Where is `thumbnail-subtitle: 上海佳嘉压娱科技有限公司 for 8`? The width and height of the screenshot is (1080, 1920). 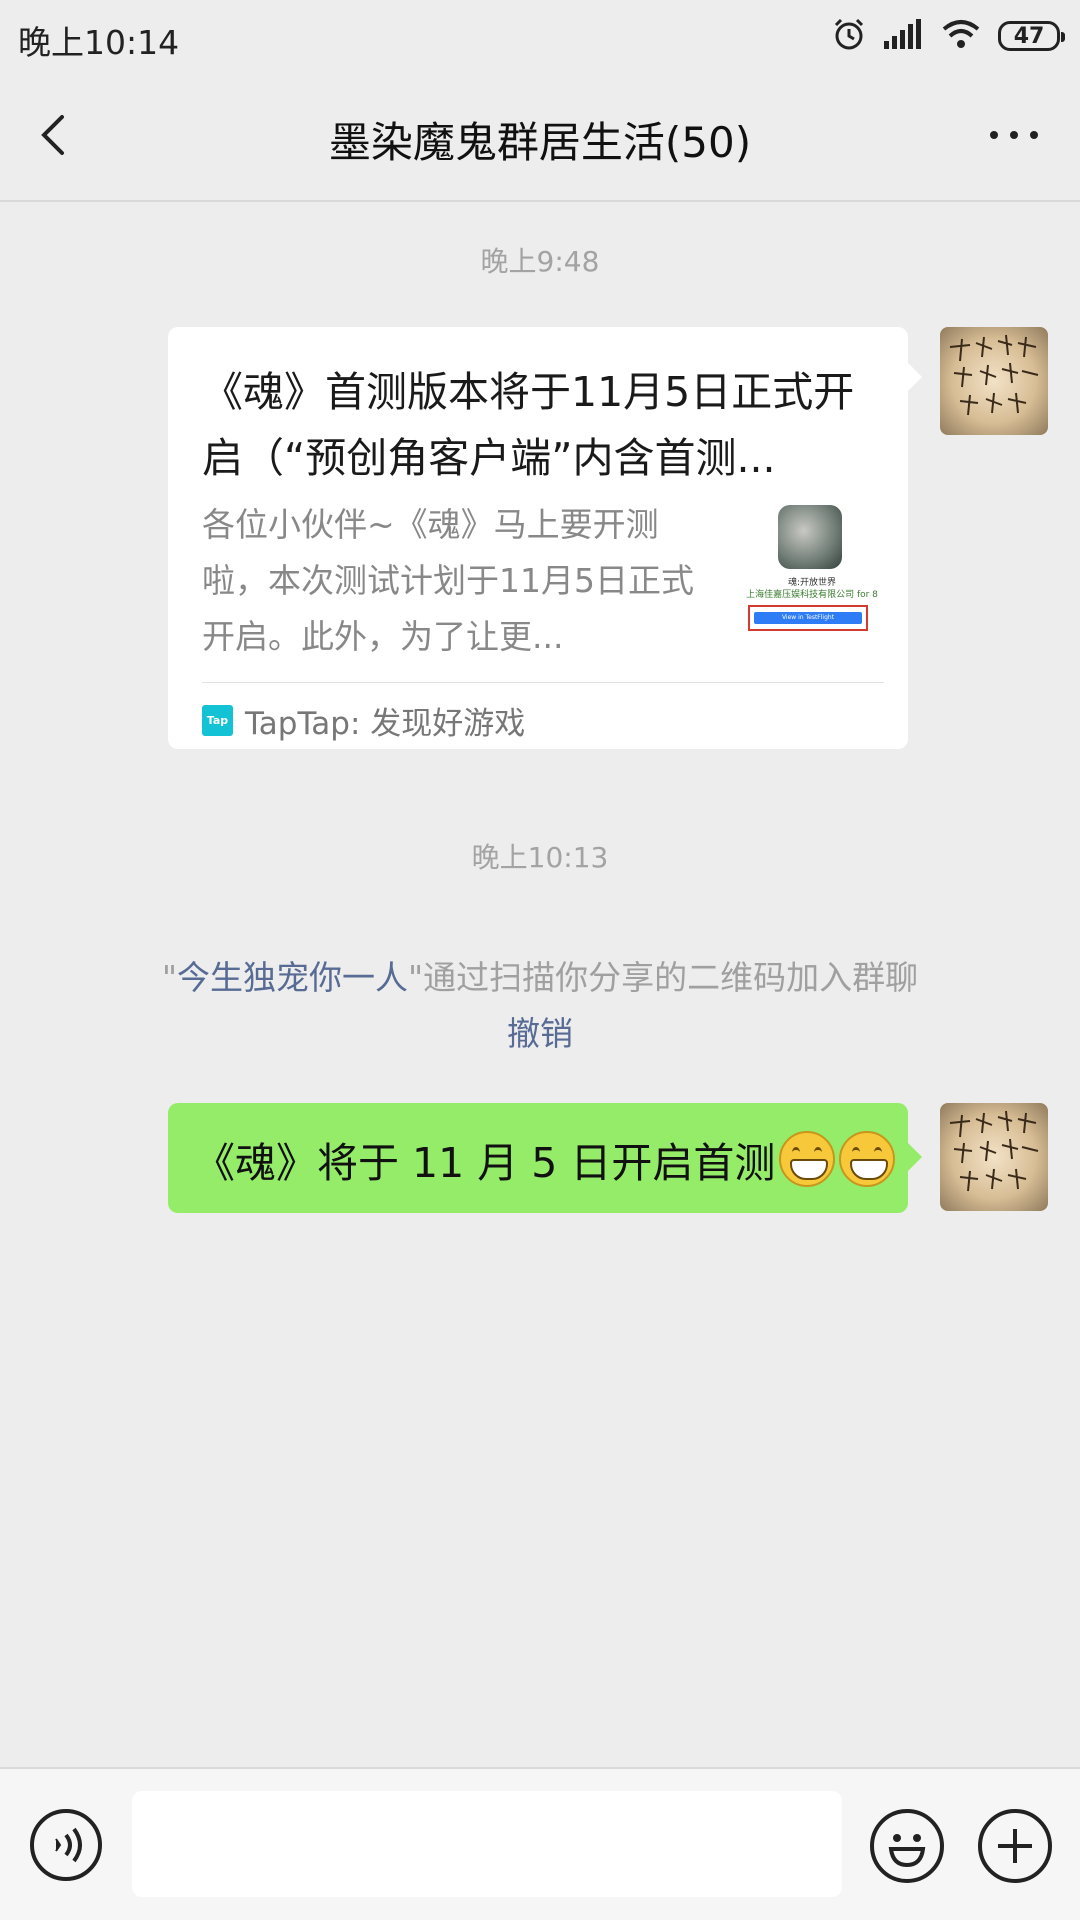
thumbnail-subtitle: 上海佳嘉压娱科技有限公司 for 8 is located at coordinates (812, 595).